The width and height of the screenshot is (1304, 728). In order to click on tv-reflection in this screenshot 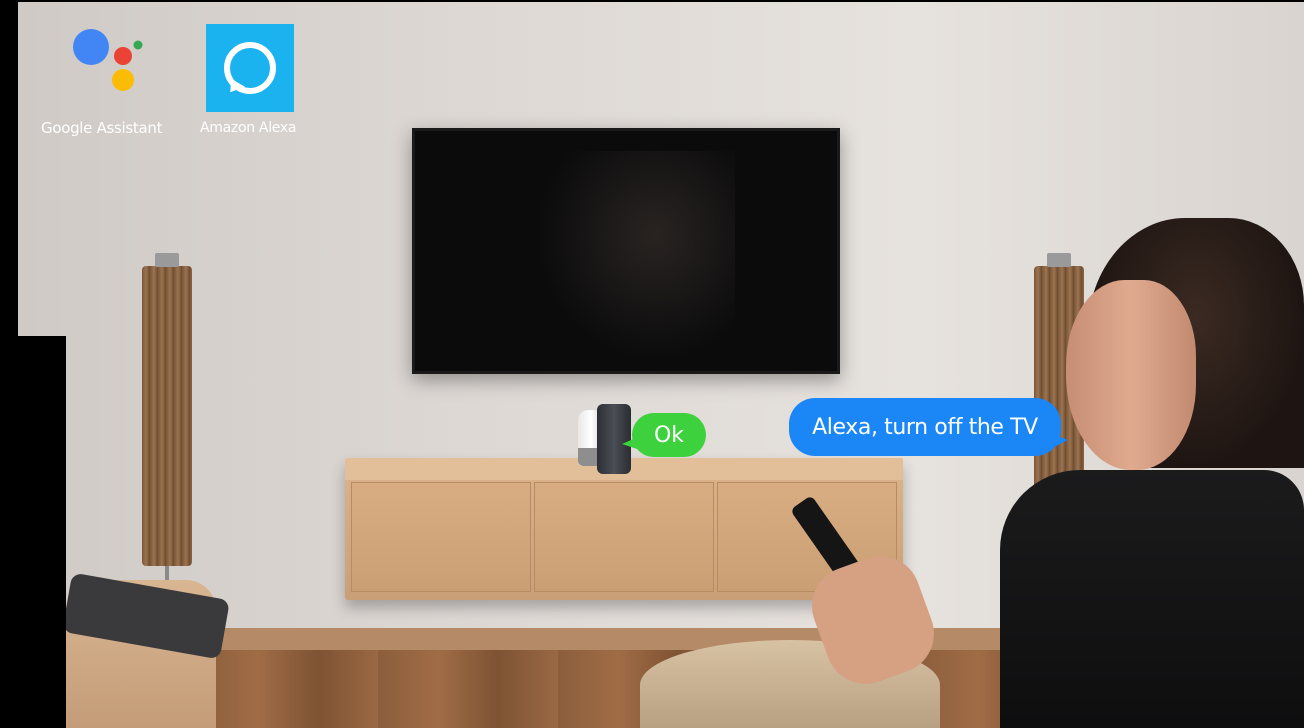, I will do `click(635, 256)`.